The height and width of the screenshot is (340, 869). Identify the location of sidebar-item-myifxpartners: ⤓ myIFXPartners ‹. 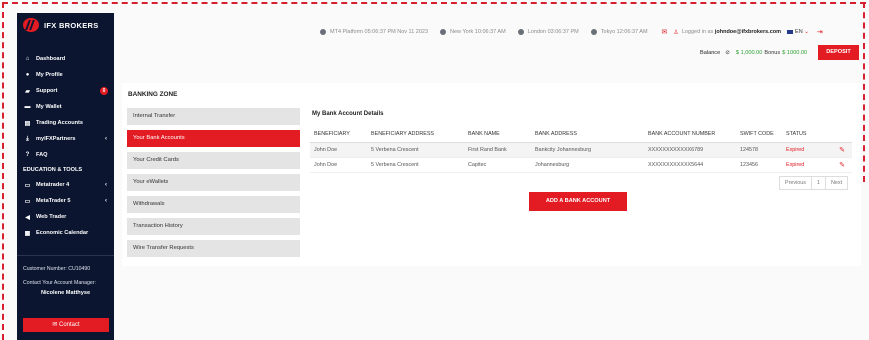
(65, 139).